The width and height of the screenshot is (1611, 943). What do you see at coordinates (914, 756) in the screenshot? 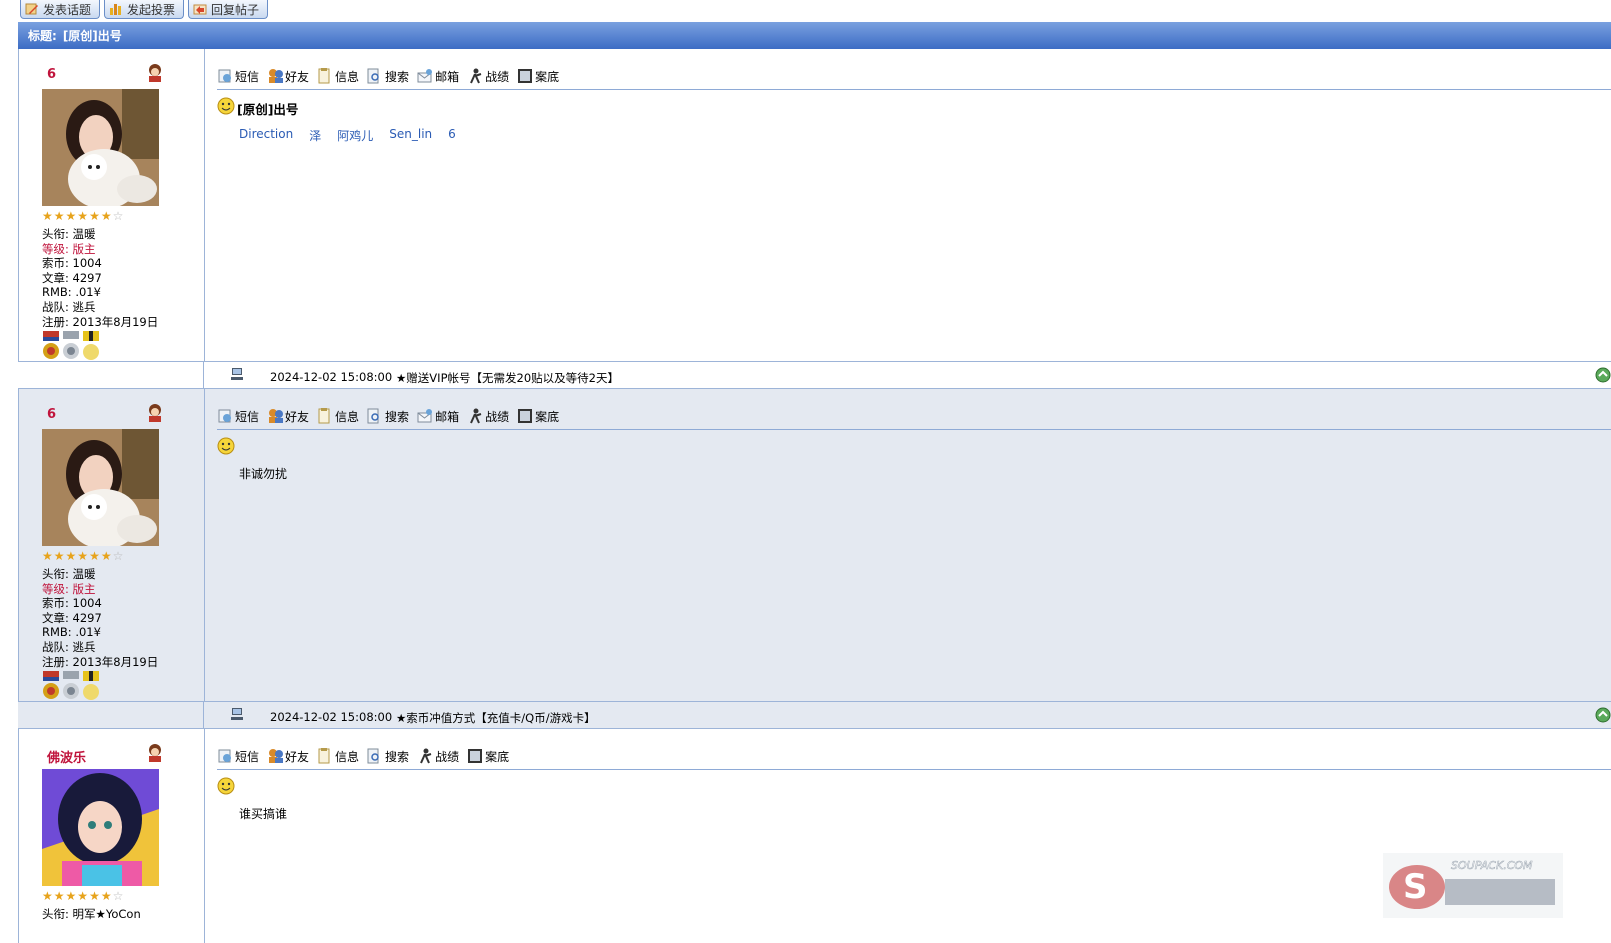
I see `user-toolbar: 短信 好友 信息 搜索 战绩 案底` at bounding box center [914, 756].